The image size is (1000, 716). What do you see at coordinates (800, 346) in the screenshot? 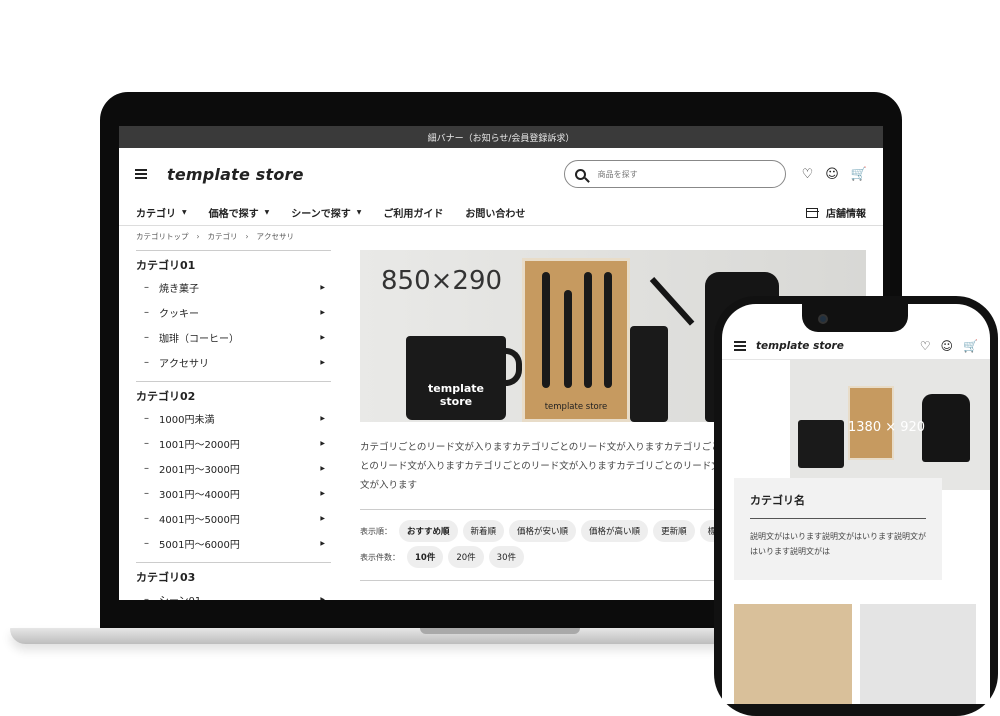
I see `phone-logo: template store` at bounding box center [800, 346].